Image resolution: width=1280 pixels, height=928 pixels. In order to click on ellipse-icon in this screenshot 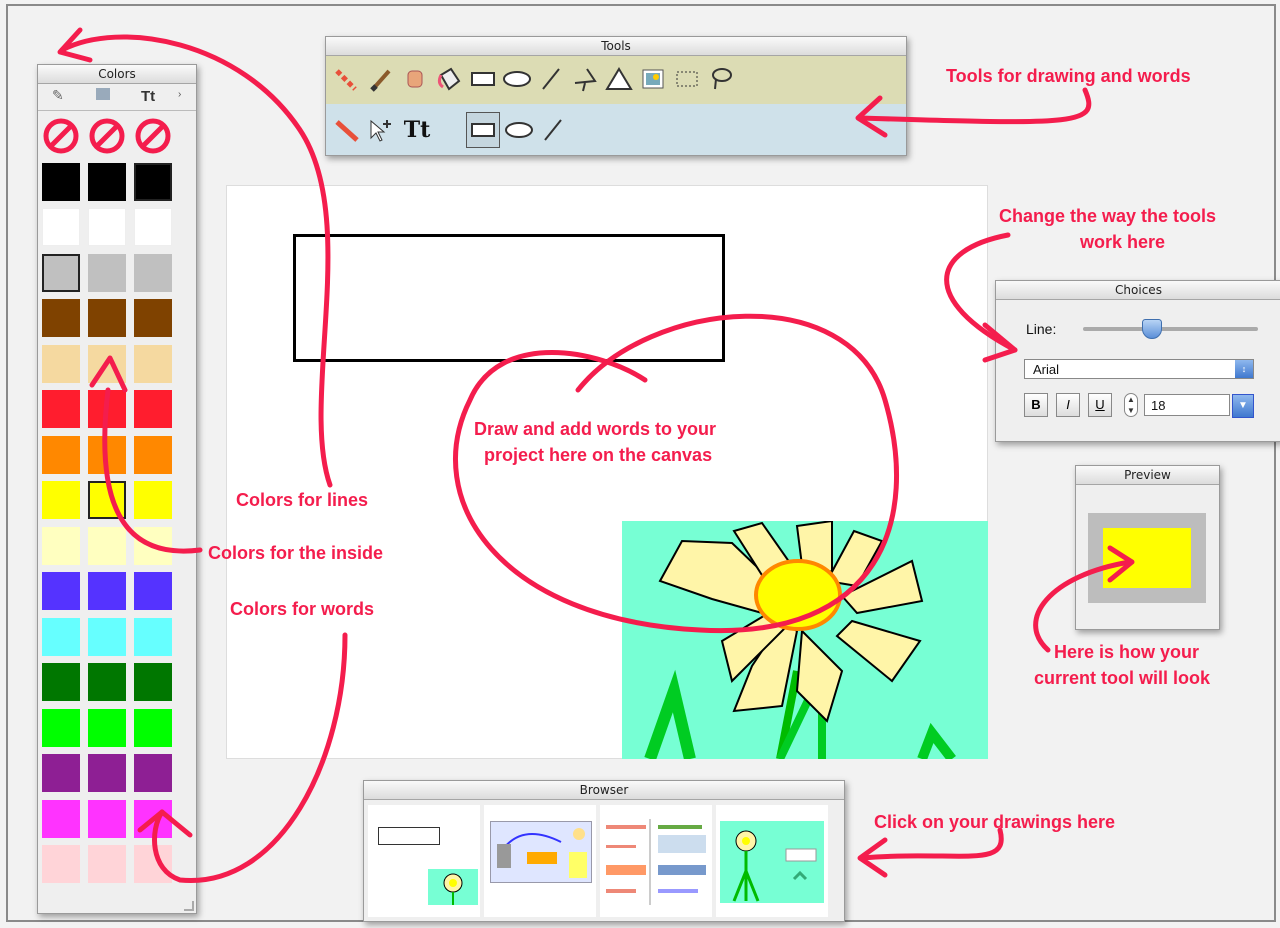, I will do `click(517, 79)`.